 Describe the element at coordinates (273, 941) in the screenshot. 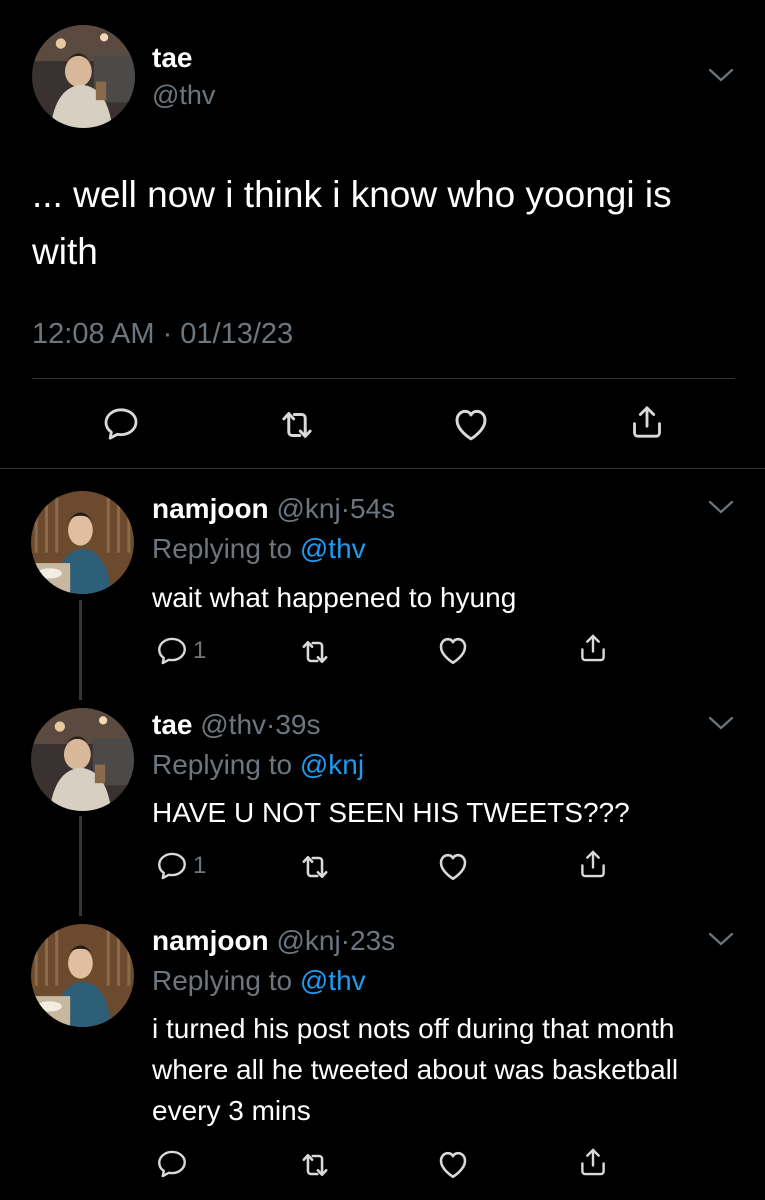

I see `reply-header: namjoon @knj·23s` at that location.